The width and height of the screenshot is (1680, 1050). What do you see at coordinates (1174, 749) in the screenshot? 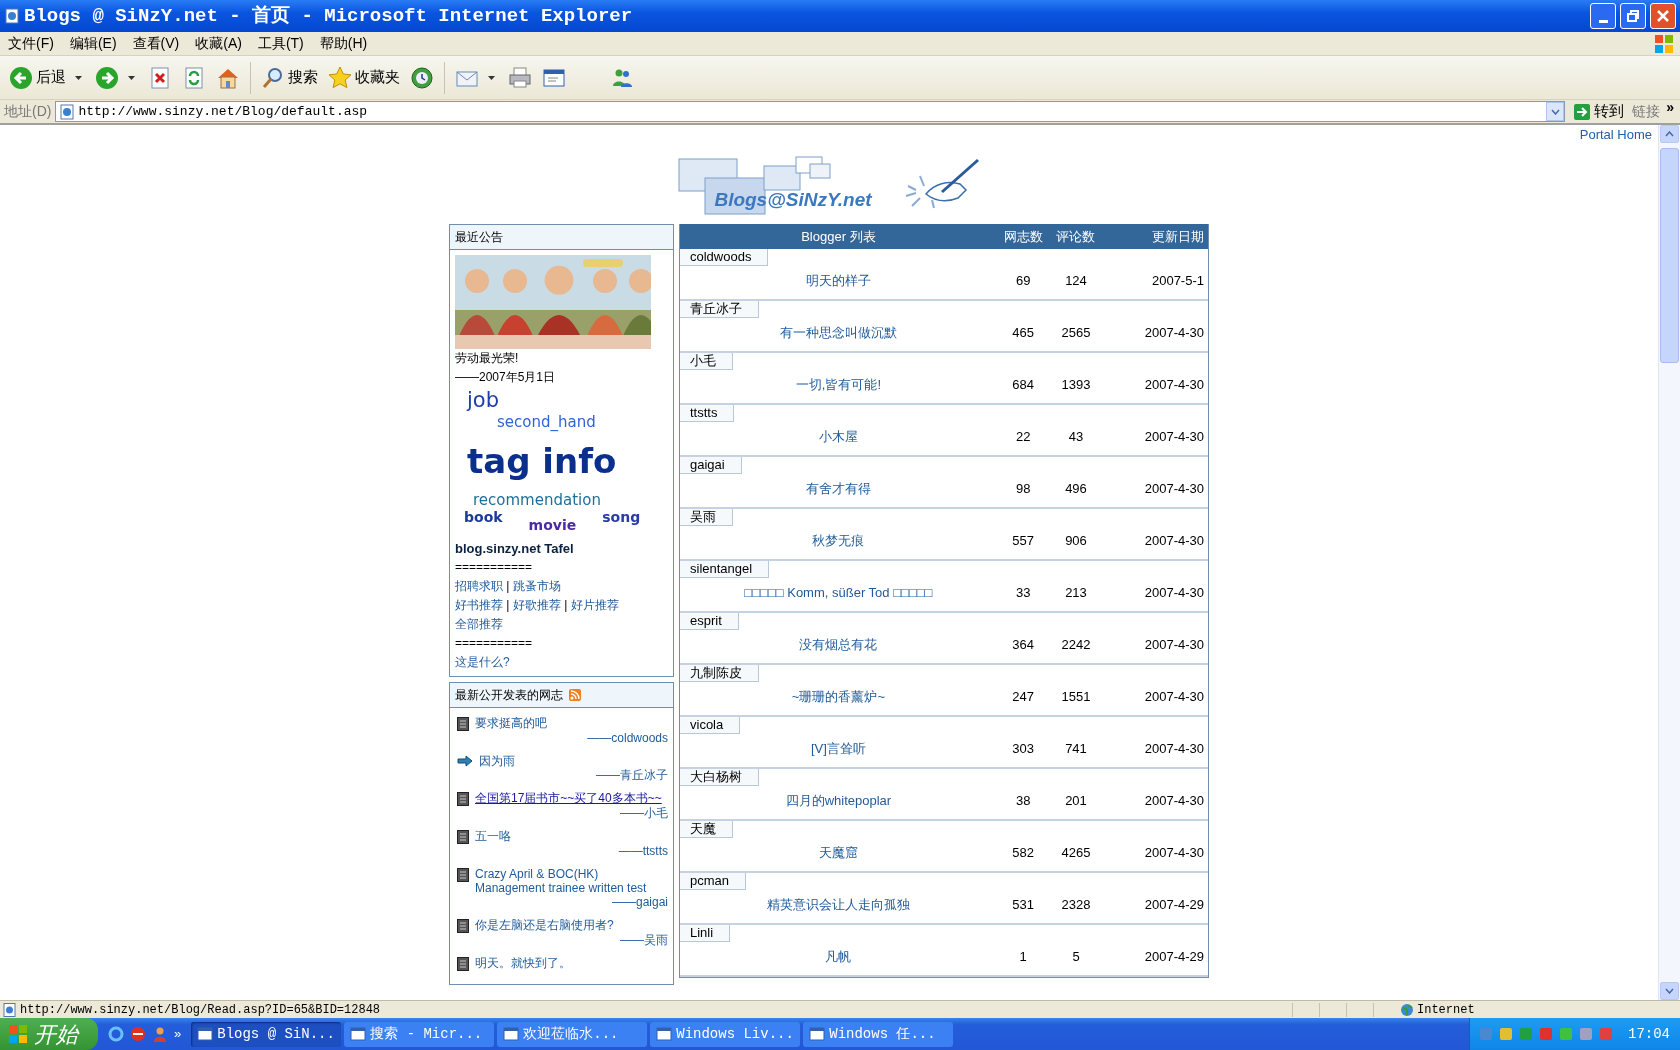
I see `table-cell-text: 2007-4-30` at bounding box center [1174, 749].